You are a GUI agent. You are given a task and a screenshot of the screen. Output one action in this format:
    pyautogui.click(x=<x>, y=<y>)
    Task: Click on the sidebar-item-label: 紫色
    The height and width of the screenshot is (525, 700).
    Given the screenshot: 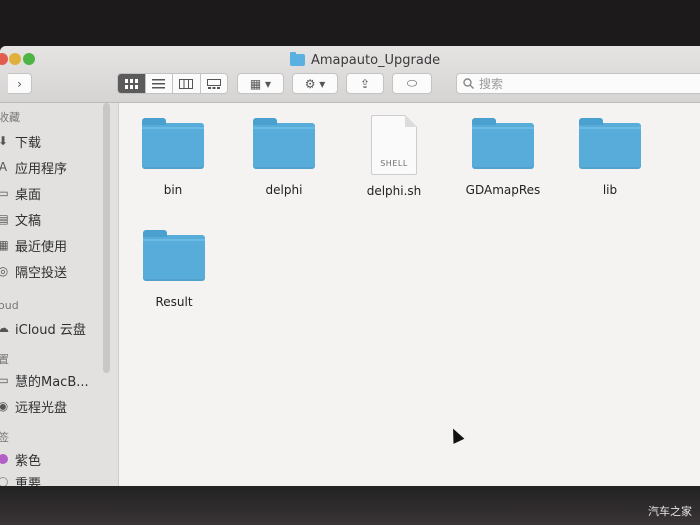 What is the action you would take?
    pyautogui.click(x=28, y=461)
    